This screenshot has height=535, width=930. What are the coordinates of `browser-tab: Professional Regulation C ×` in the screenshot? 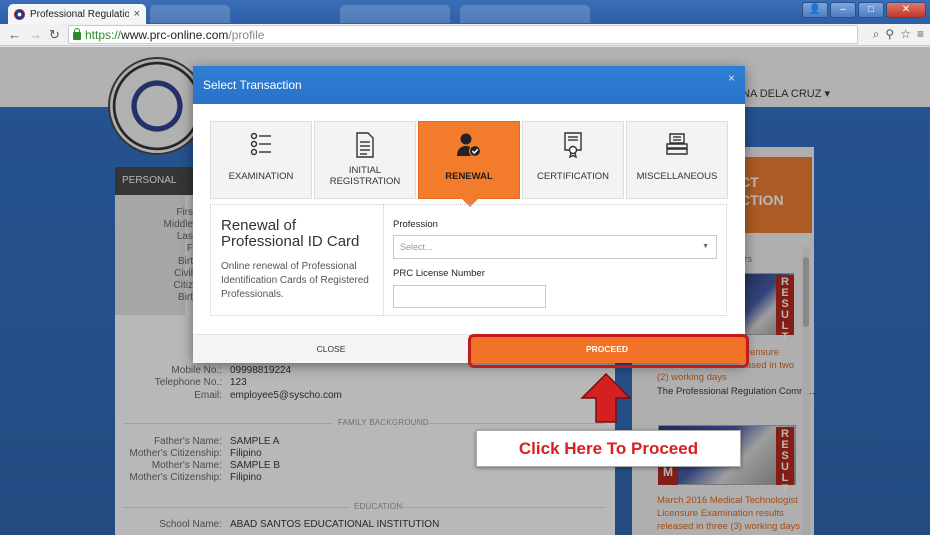 It's located at (77, 14).